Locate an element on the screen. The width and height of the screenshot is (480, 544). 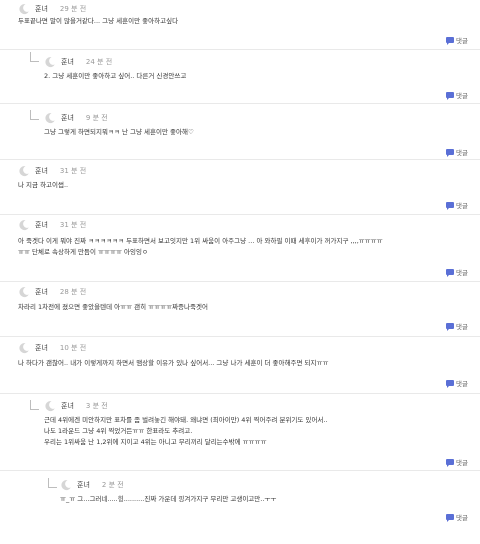
comment-body: 두표끝나면 말이 많을거같다... 그냥 세훈이만 좋아하고싶다 is located at coordinates (98, 21).